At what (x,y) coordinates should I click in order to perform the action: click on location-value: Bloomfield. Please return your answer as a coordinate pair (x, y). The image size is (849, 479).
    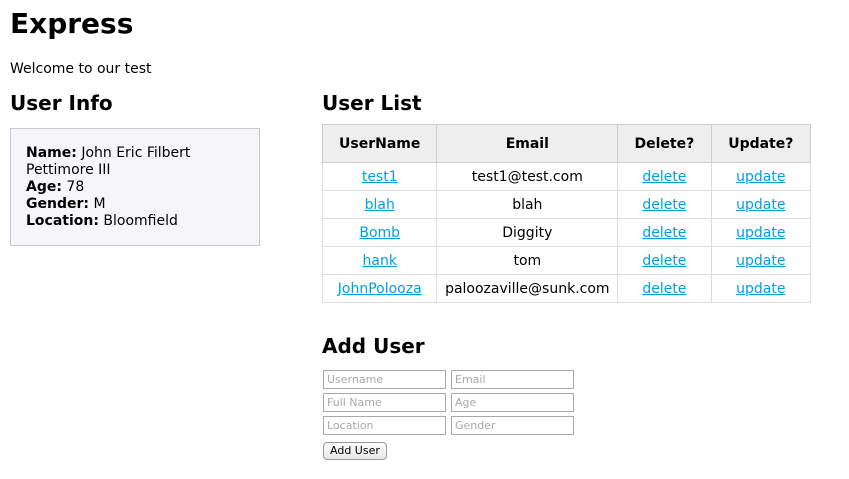
    Looking at the image, I should click on (140, 221).